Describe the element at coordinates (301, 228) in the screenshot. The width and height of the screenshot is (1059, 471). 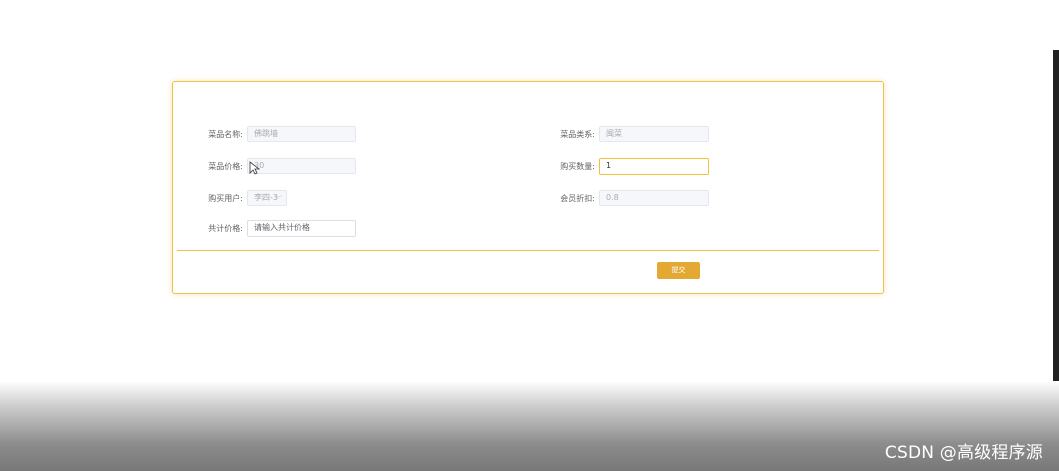
I see `total-price-input: 请输入共计价格` at that location.